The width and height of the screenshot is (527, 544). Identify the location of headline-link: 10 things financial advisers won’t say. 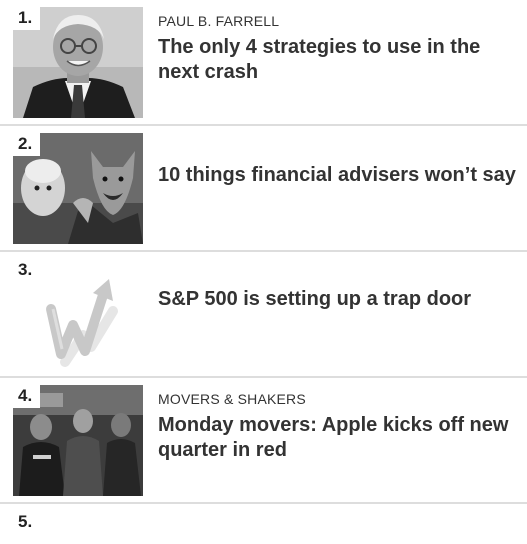
(338, 175).